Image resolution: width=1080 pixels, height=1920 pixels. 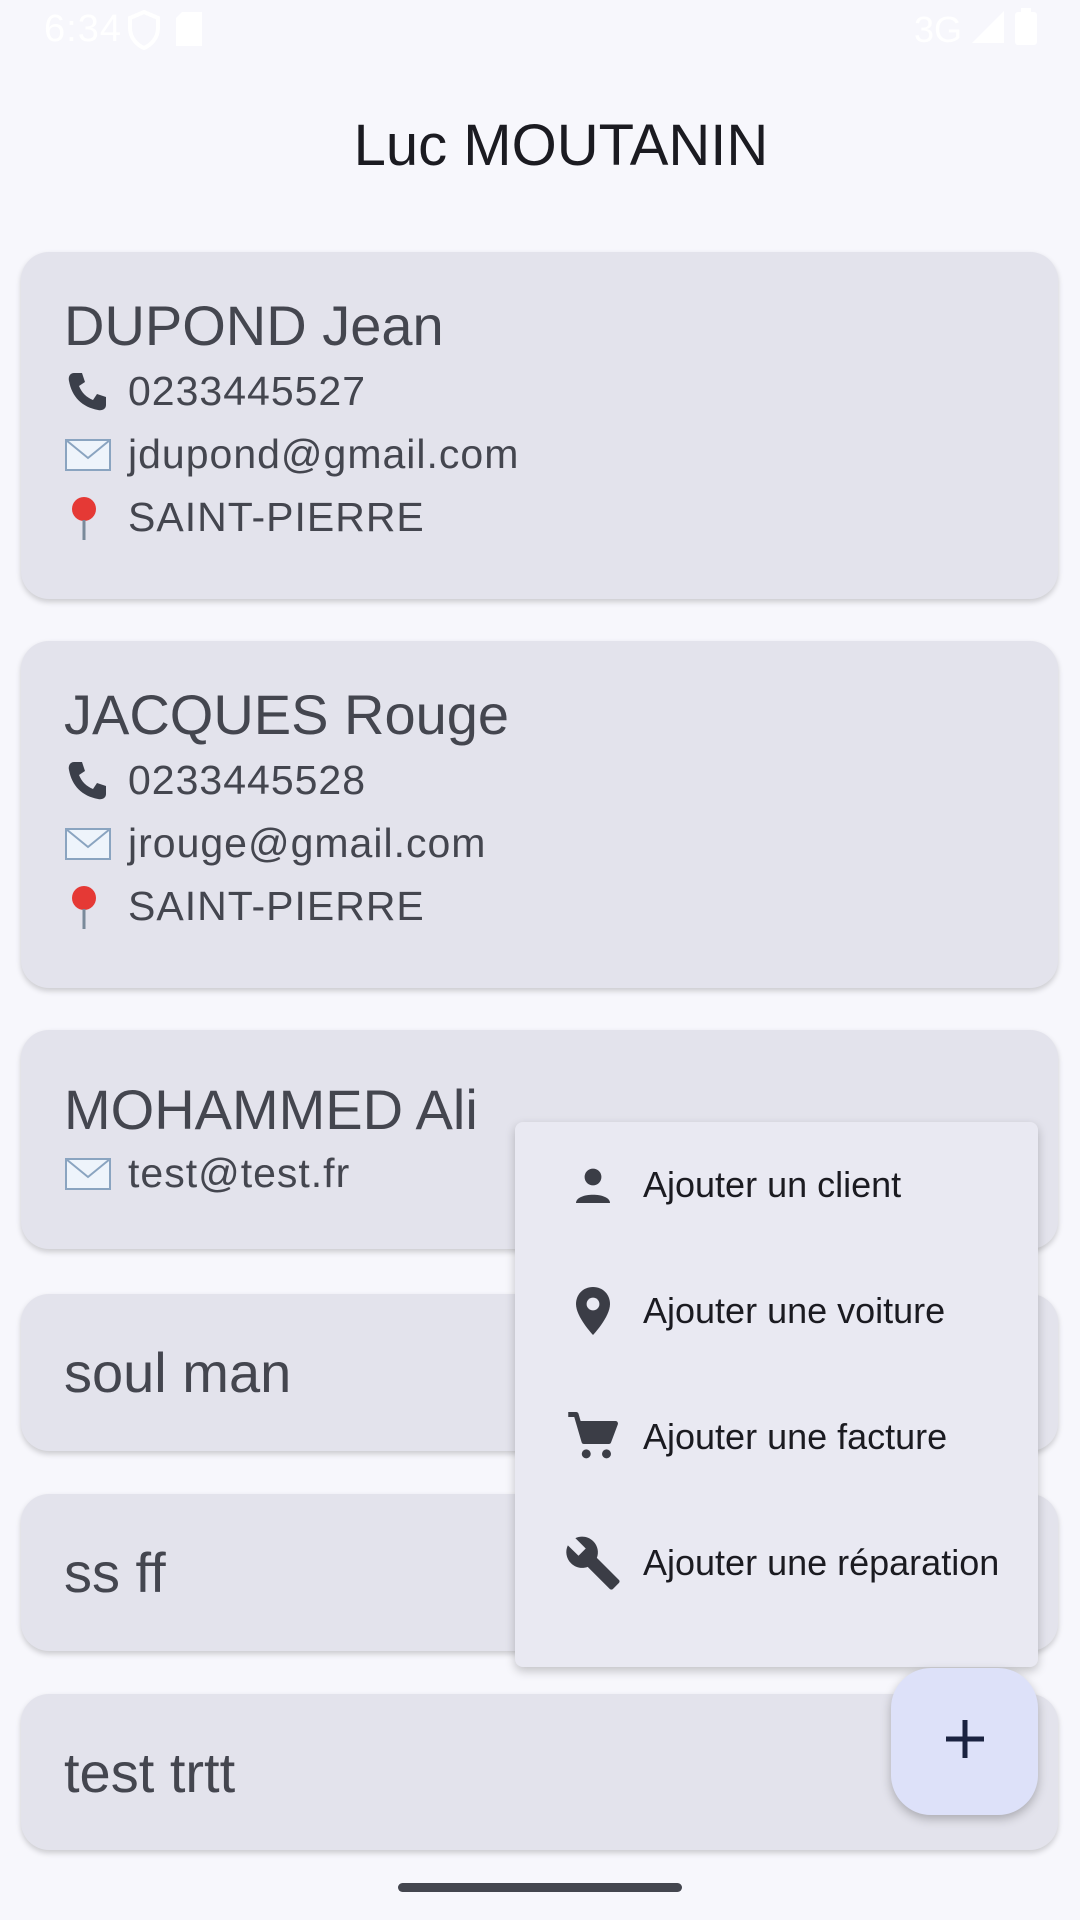 I want to click on menu-item-label: Ajouter une facture, so click(x=795, y=1436).